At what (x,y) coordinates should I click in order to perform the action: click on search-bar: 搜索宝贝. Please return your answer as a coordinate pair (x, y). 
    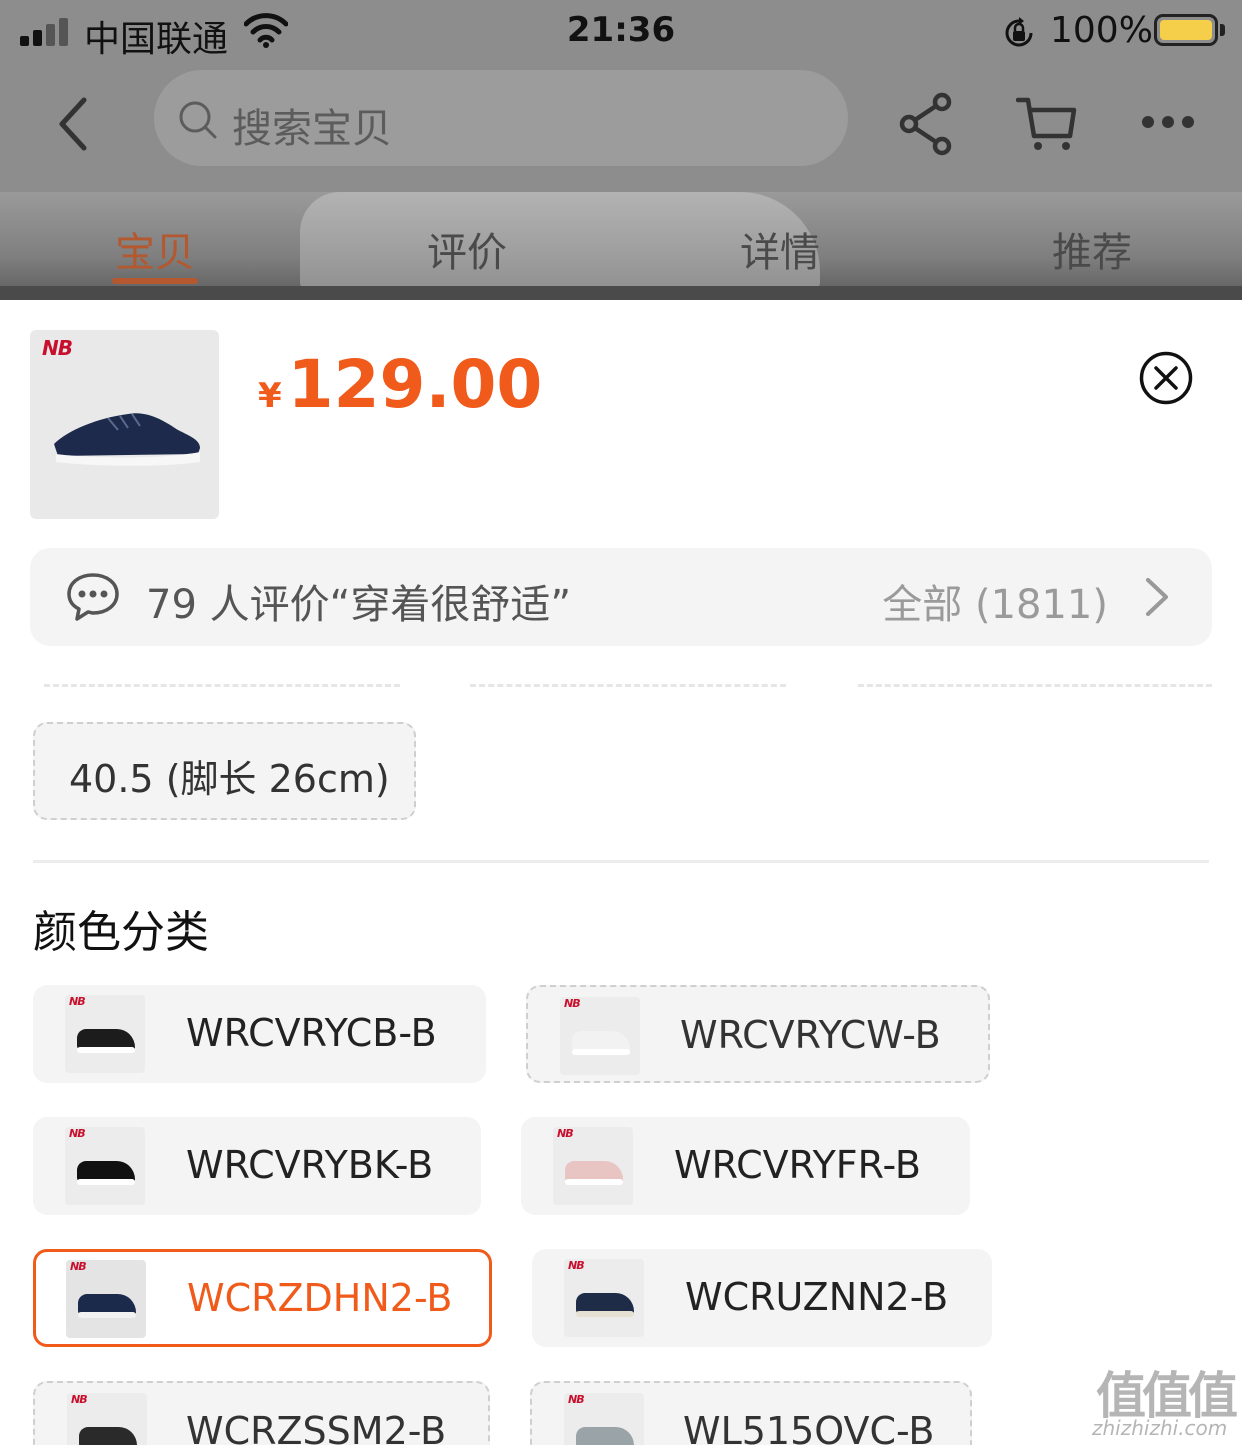
    Looking at the image, I should click on (501, 118).